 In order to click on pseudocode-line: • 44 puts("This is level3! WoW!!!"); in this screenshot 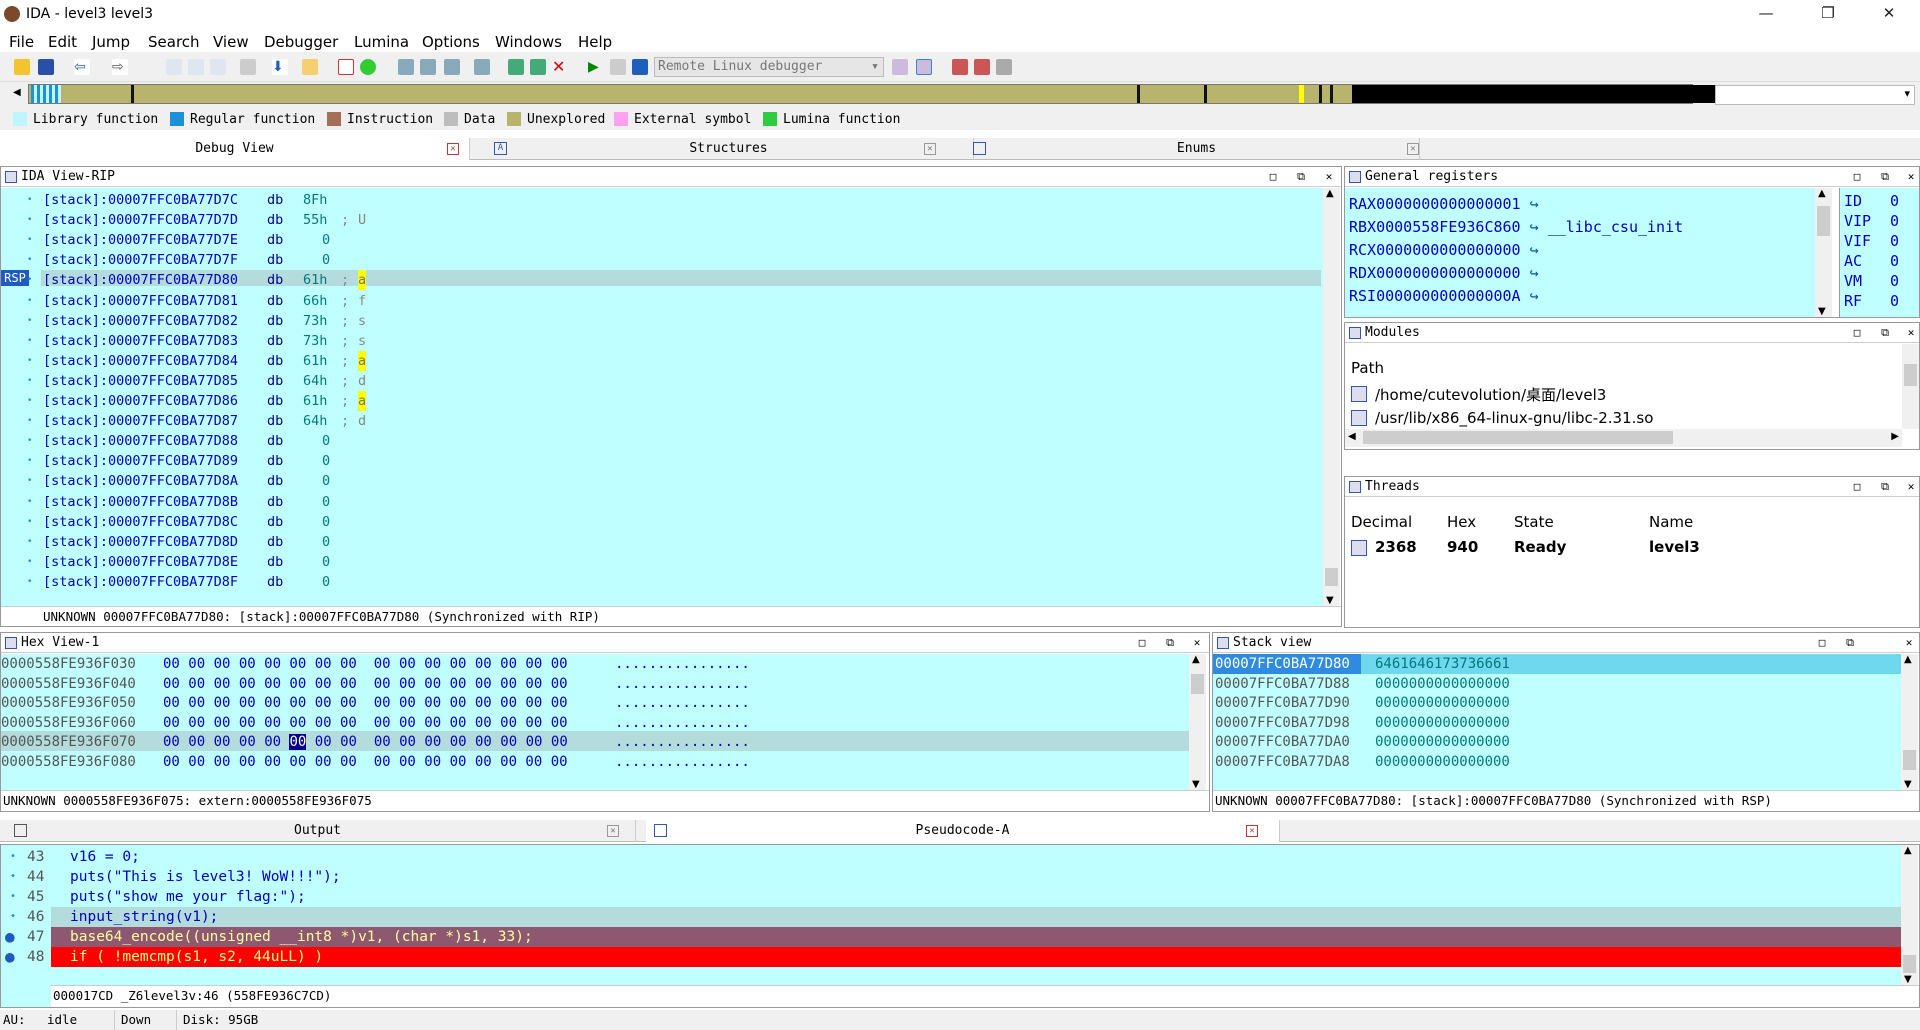, I will do `click(951, 877)`.